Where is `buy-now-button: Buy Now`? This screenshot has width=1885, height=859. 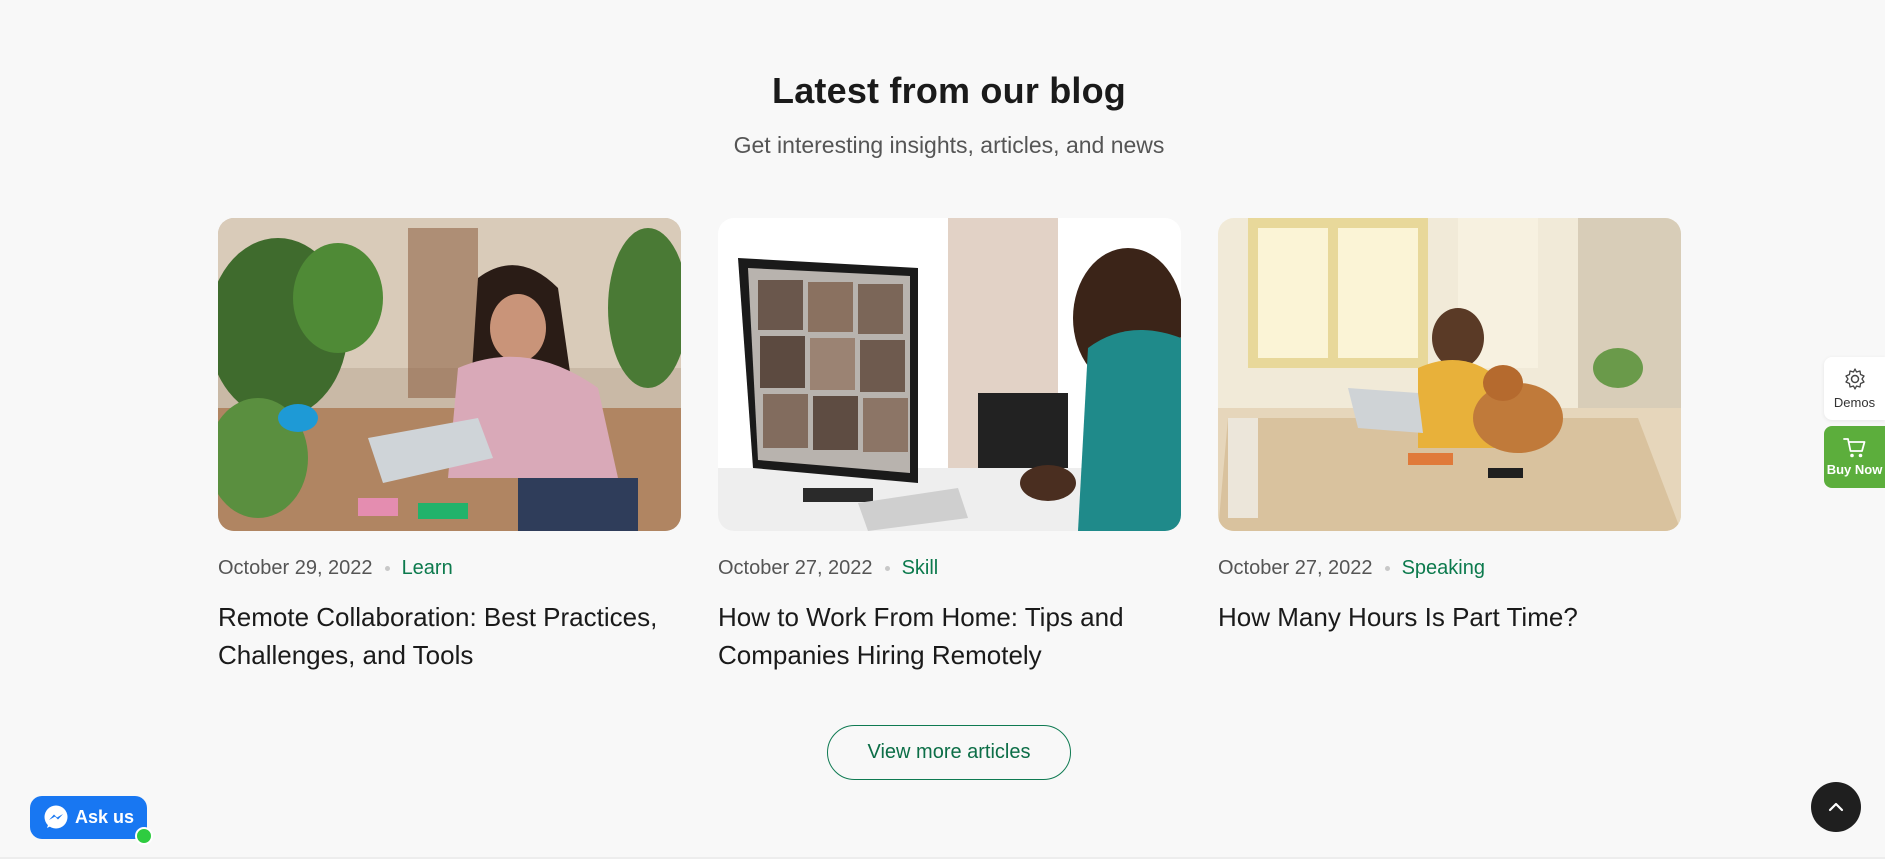 buy-now-button: Buy Now is located at coordinates (1854, 457).